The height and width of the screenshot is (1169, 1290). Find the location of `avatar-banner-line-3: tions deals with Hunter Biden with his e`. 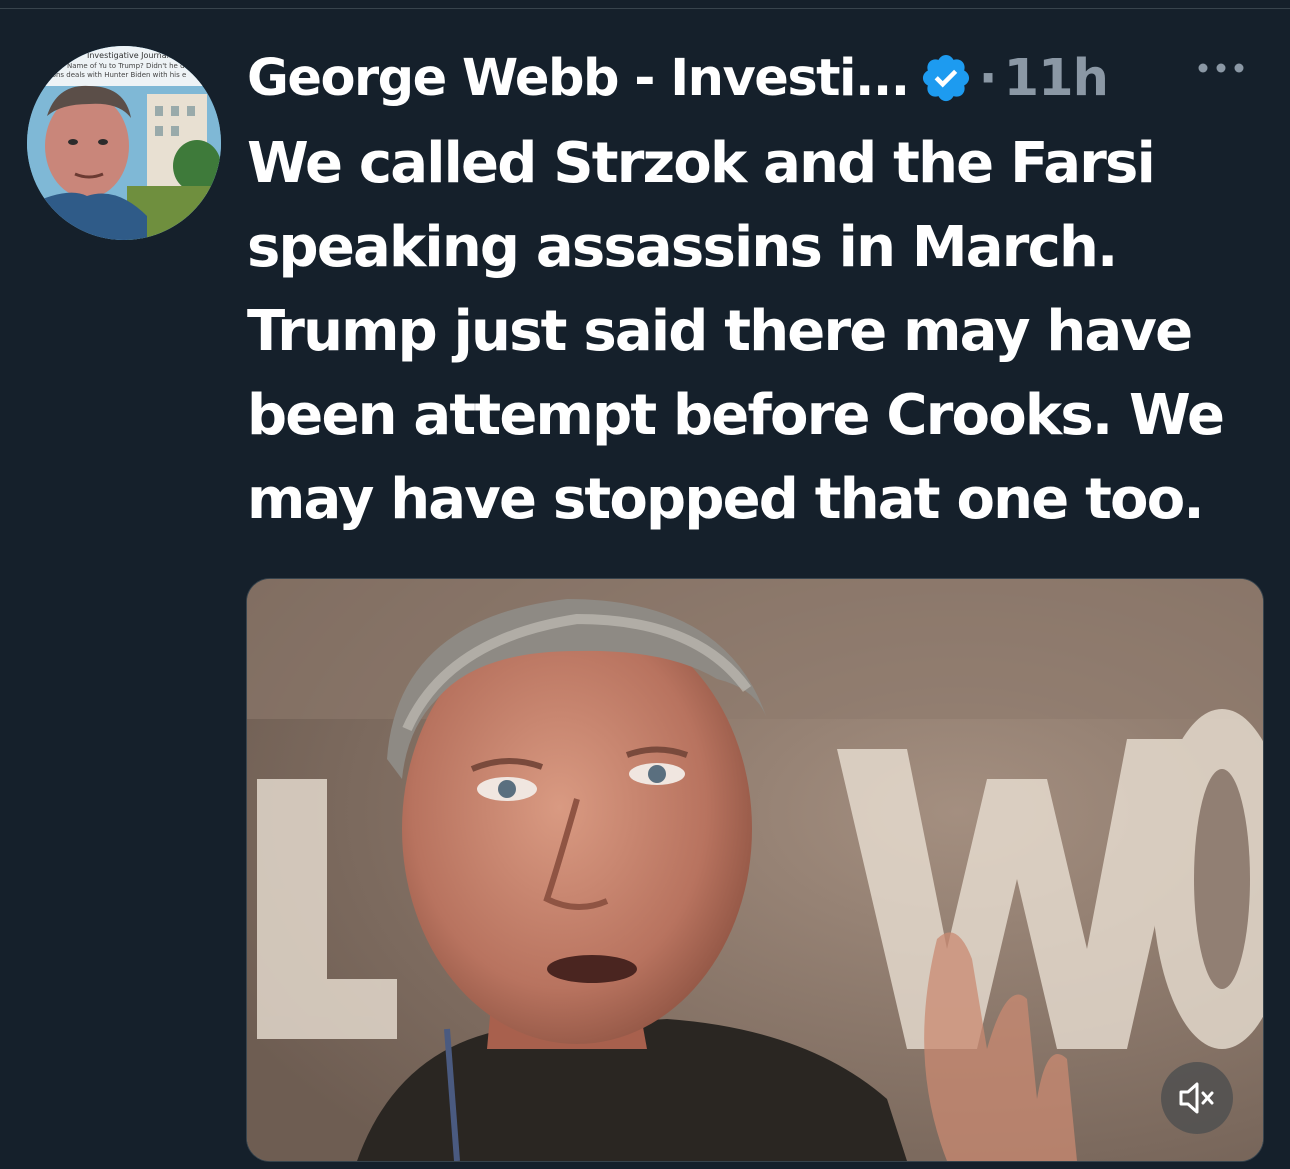

avatar-banner-line-3: tions deals with Hunter Biden with his e is located at coordinates (116, 75).